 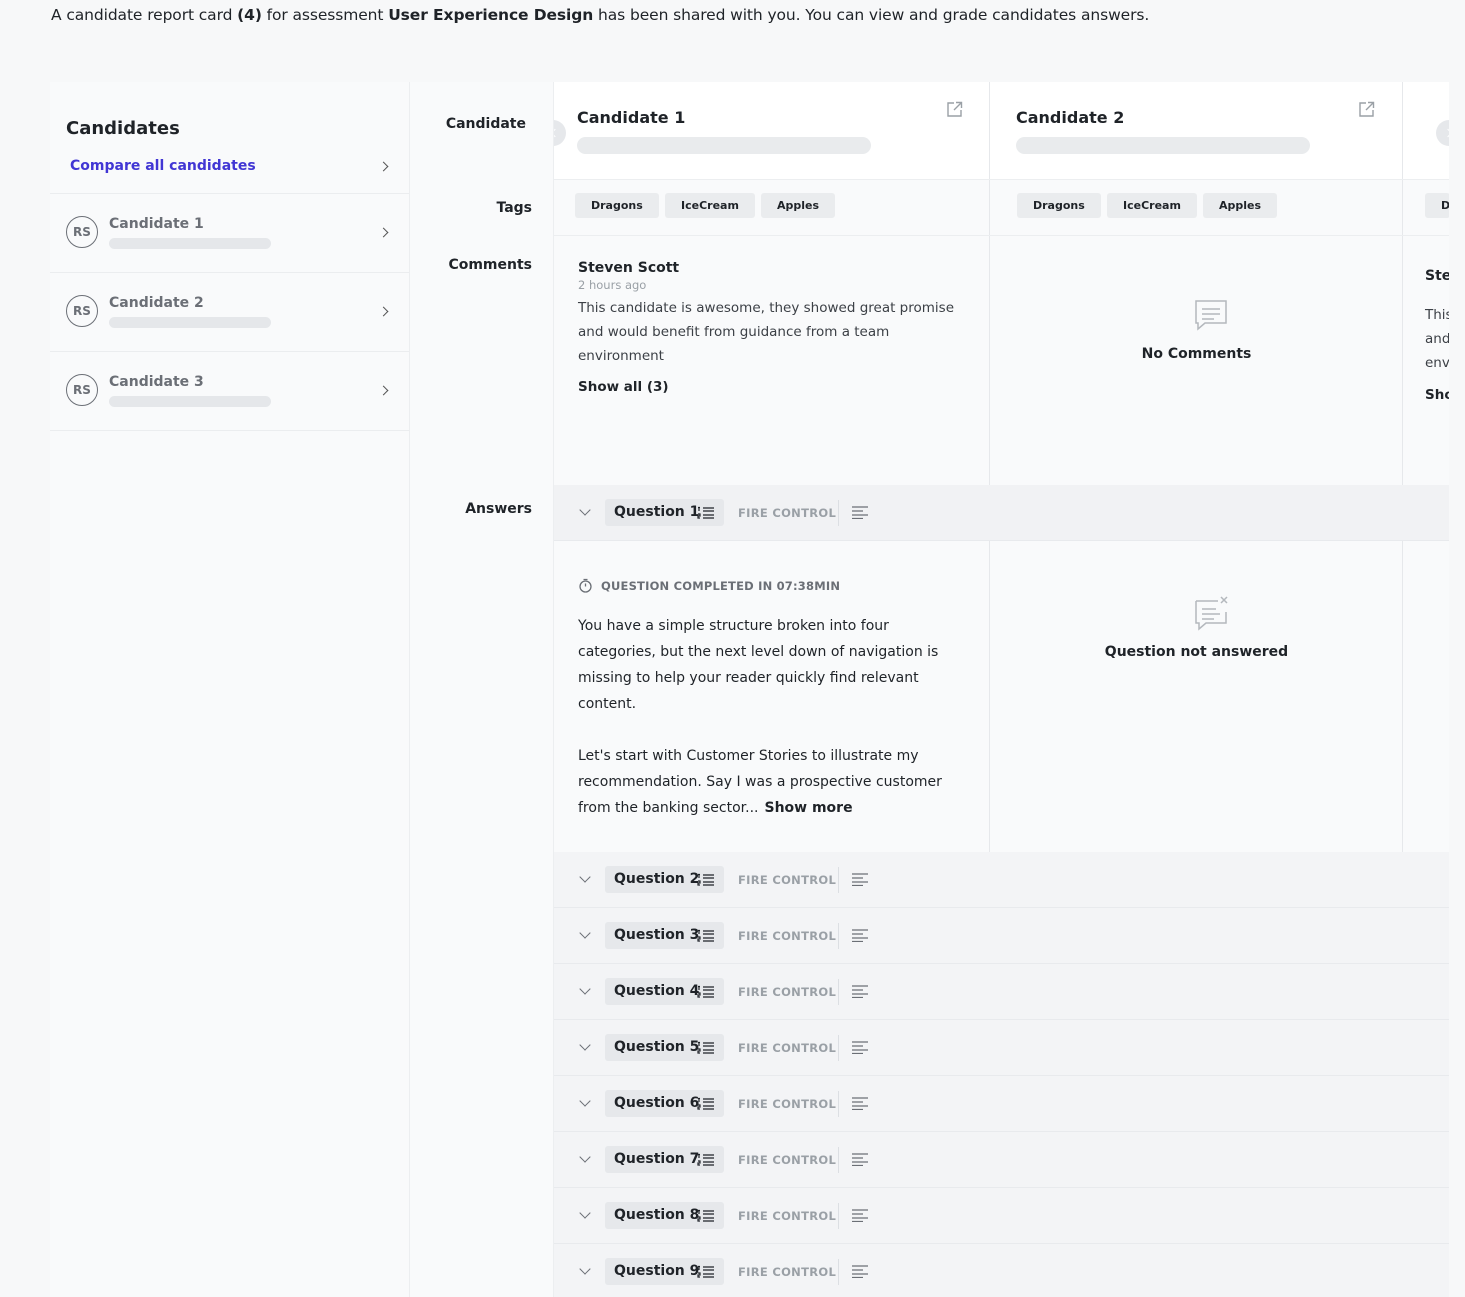 What do you see at coordinates (631, 117) in the screenshot?
I see `candidate-name: Candidate 1` at bounding box center [631, 117].